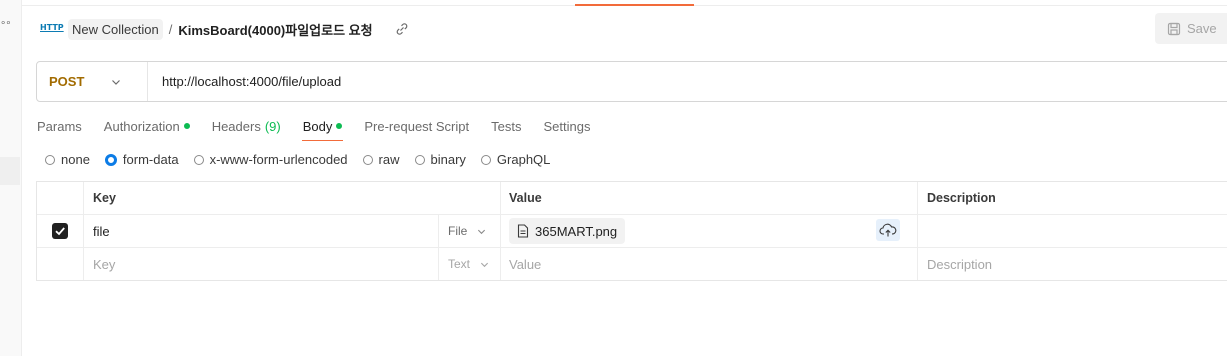  Describe the element at coordinates (246, 126) in the screenshot. I see `tab-headers: Headers (9)` at that location.